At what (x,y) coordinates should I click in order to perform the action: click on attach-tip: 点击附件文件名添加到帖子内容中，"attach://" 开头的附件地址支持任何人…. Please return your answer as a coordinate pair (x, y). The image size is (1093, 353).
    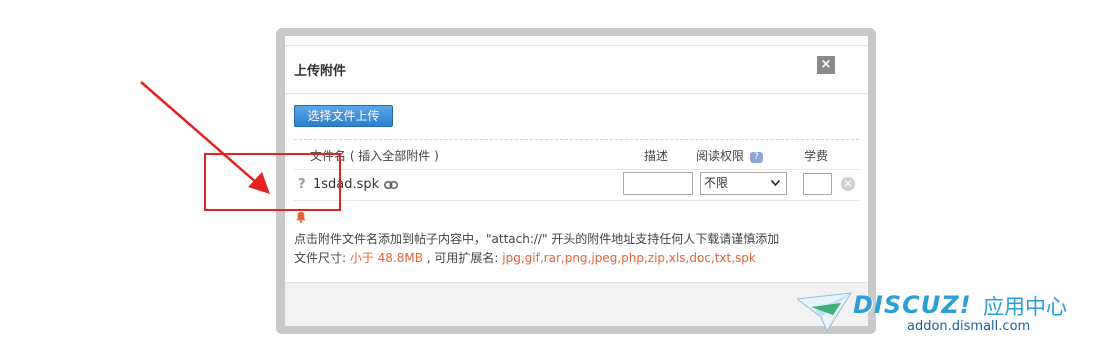
    Looking at the image, I should click on (537, 239).